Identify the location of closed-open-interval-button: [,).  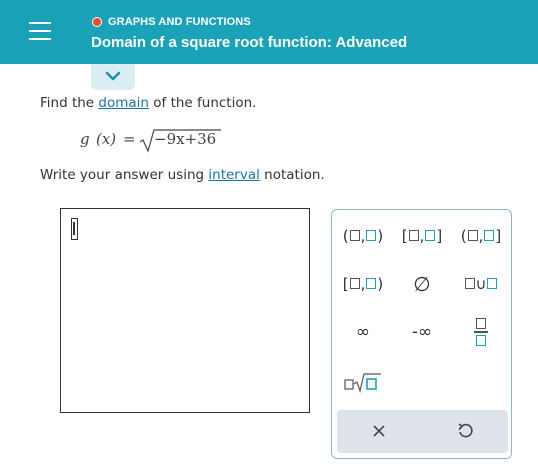
(363, 284).